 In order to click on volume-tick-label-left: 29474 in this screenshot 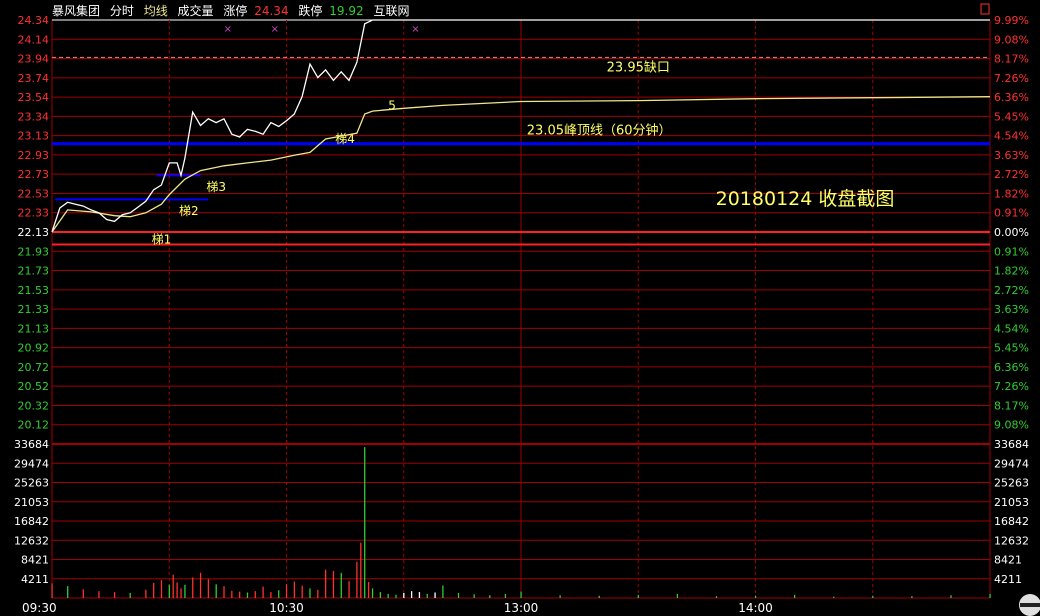, I will do `click(31, 463)`.